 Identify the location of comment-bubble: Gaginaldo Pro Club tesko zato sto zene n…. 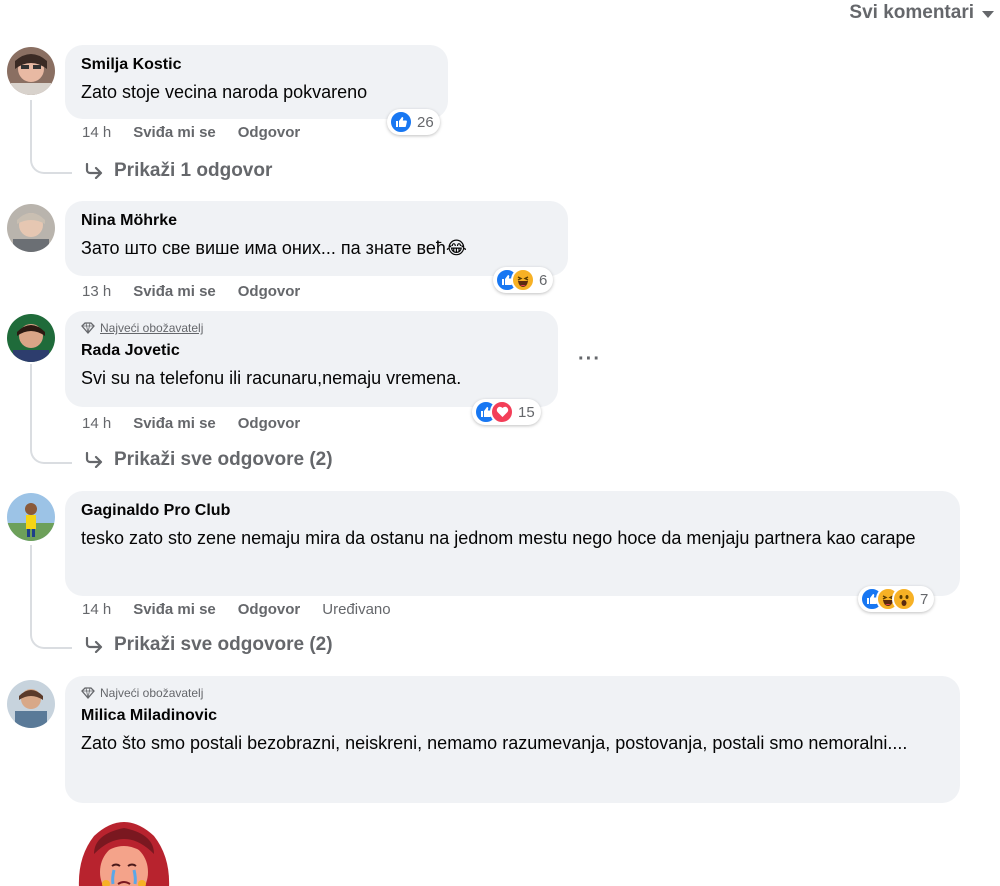
(512, 543).